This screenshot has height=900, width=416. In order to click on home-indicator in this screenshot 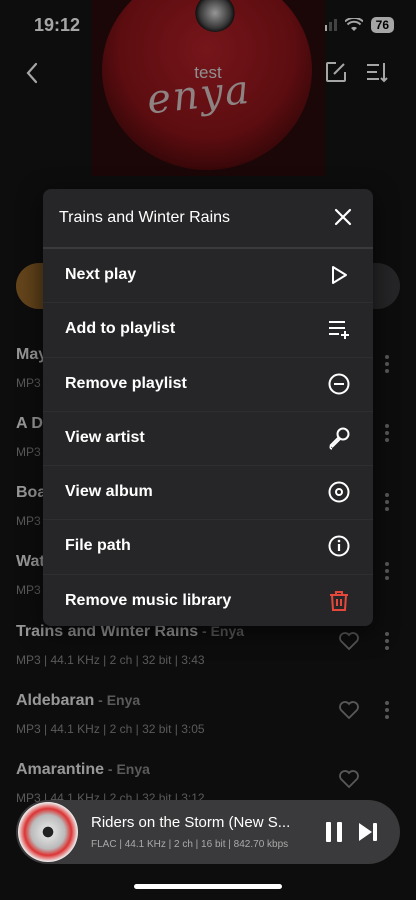, I will do `click(208, 886)`.